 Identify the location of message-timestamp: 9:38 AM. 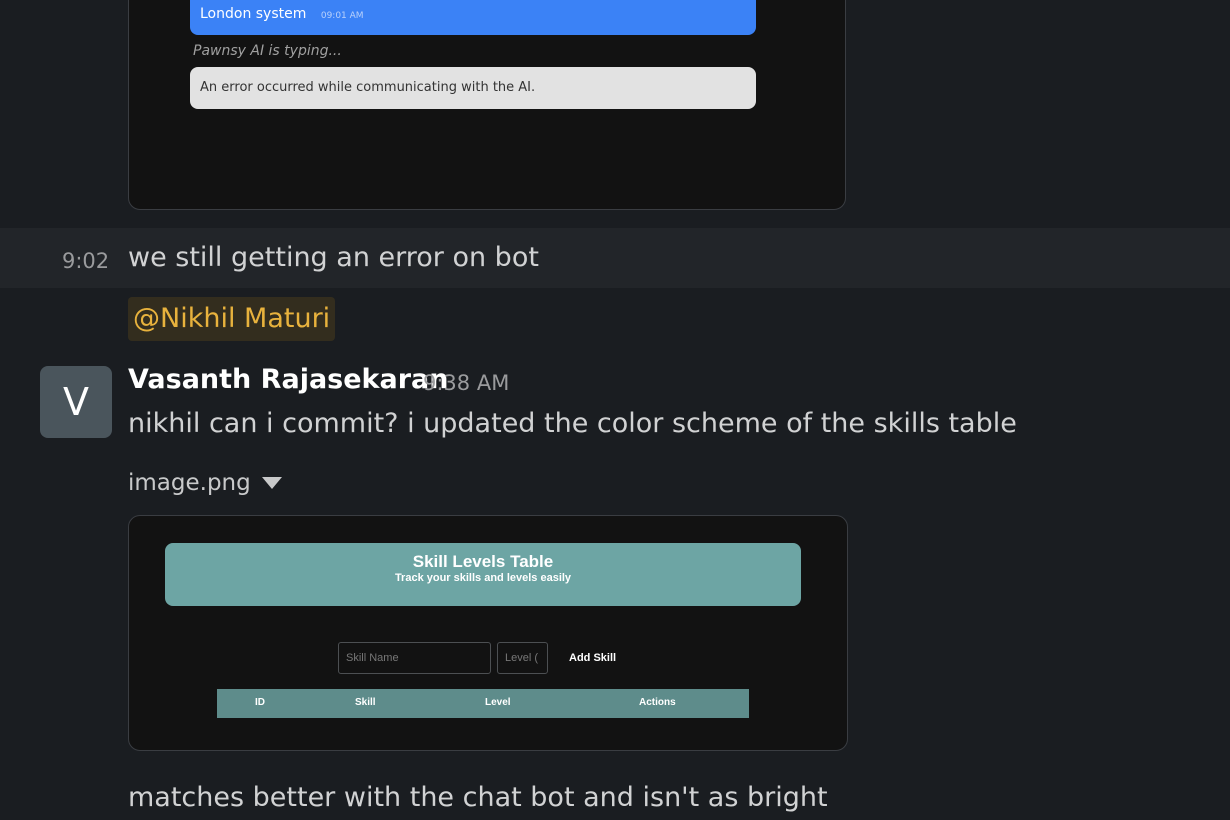
(466, 383).